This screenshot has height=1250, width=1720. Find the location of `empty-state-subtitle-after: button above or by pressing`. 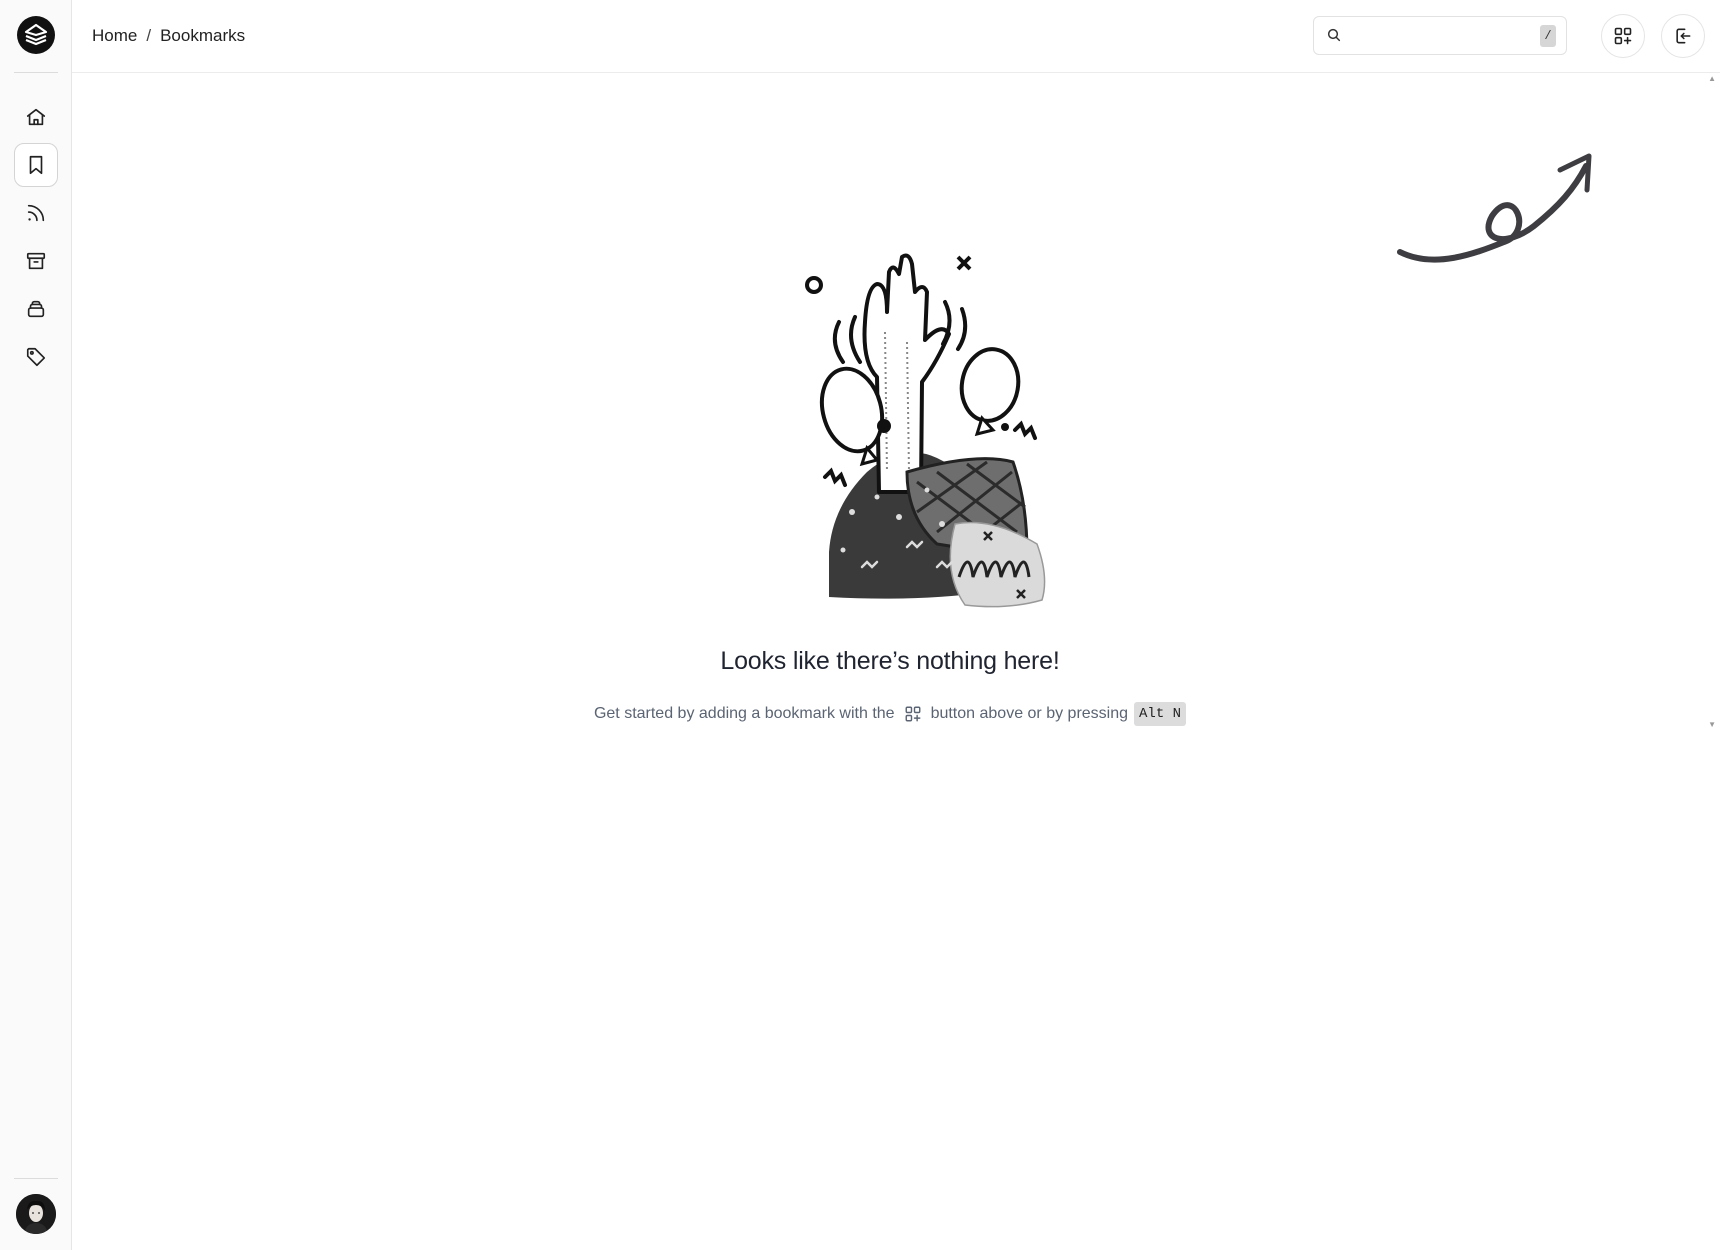

empty-state-subtitle-after: button above or by pressing is located at coordinates (1029, 713).